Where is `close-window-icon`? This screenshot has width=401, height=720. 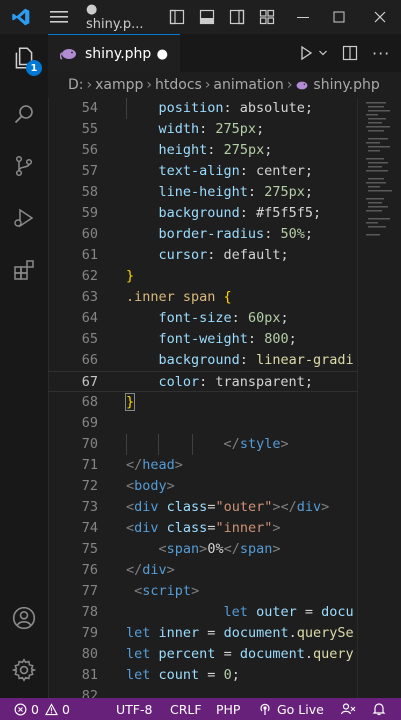 close-window-icon is located at coordinates (380, 17).